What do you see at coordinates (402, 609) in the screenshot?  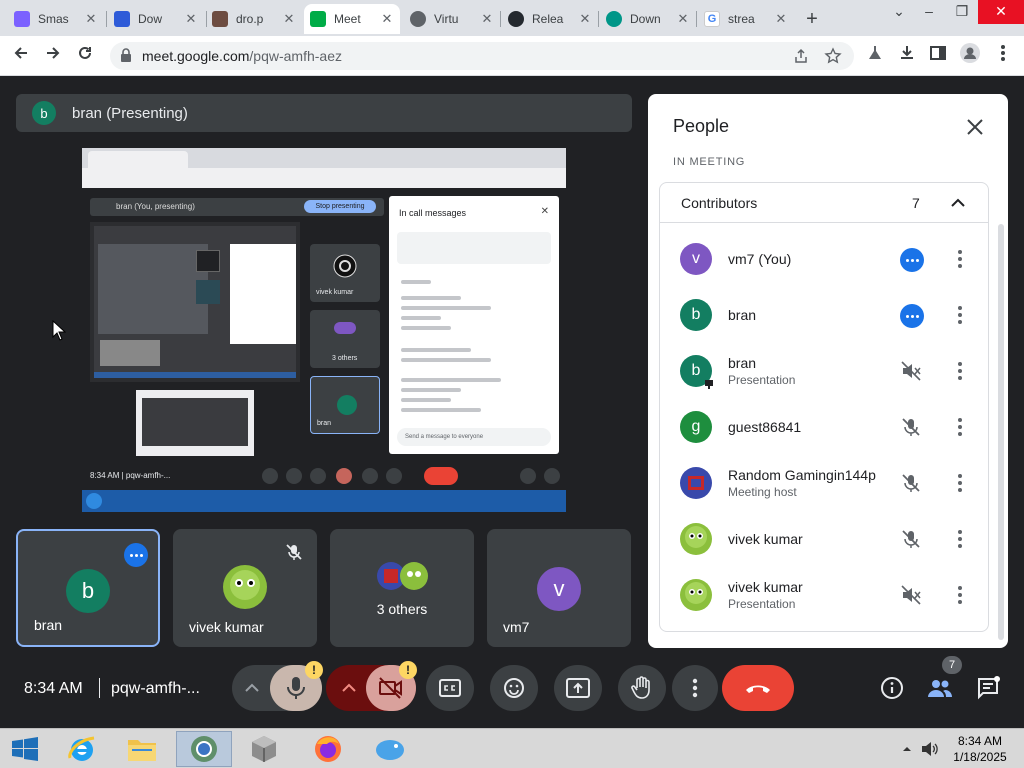 I see `participant-name: 3 others` at bounding box center [402, 609].